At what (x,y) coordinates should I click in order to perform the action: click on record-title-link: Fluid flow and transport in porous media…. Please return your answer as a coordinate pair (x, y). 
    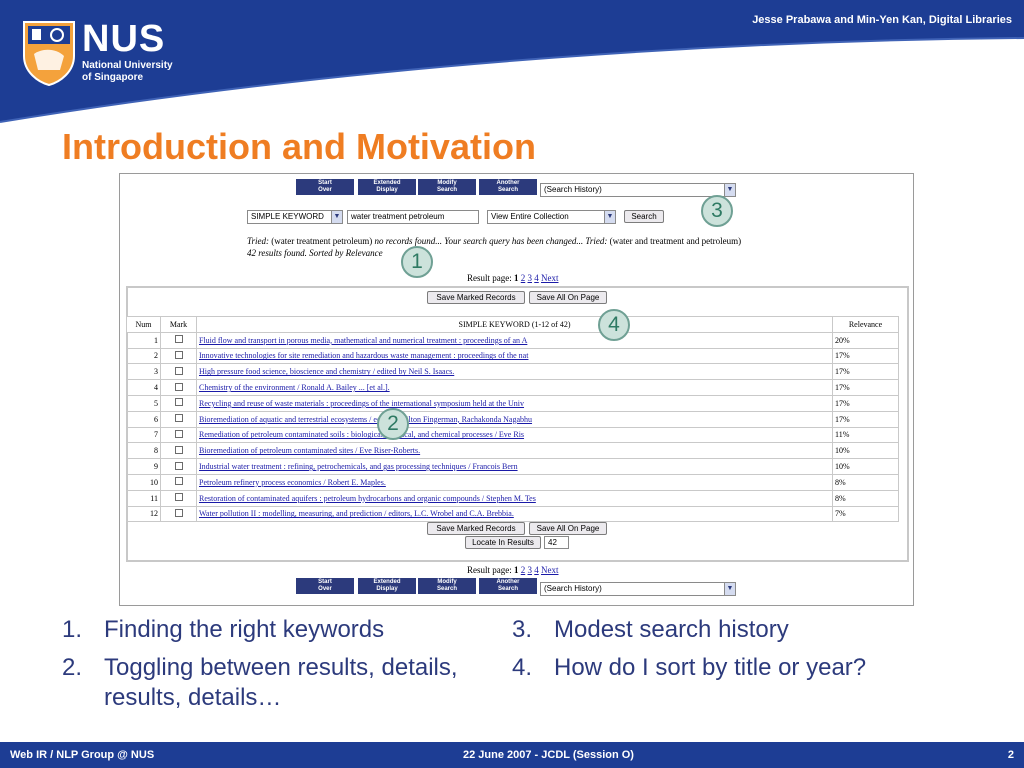
    Looking at the image, I should click on (363, 340).